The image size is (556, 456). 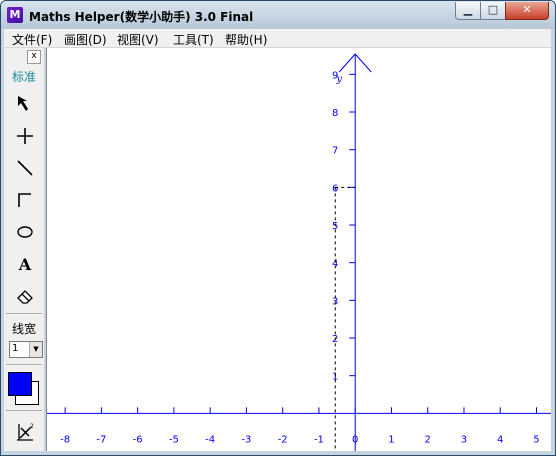 What do you see at coordinates (527, 11) in the screenshot?
I see `close-button: ✕` at bounding box center [527, 11].